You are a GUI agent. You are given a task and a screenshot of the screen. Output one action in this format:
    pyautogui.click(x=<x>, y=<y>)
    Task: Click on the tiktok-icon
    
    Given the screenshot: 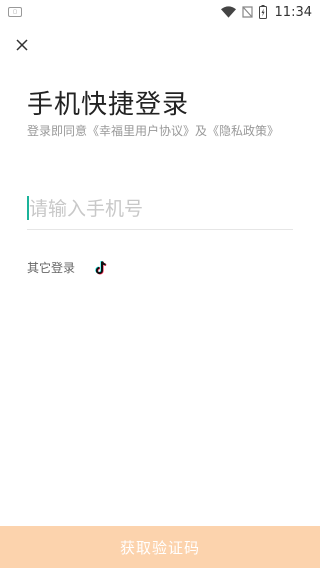 What is the action you would take?
    pyautogui.click(x=101, y=268)
    